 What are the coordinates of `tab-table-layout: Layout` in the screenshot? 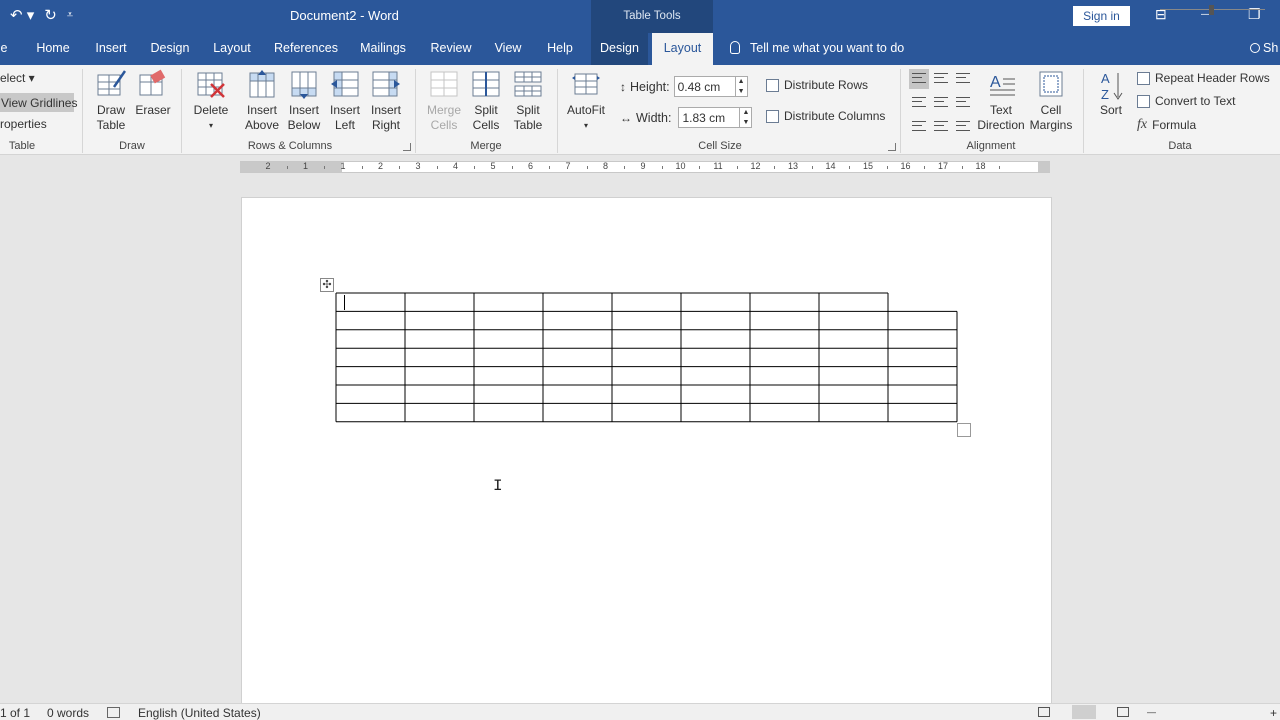 It's located at (682, 49).